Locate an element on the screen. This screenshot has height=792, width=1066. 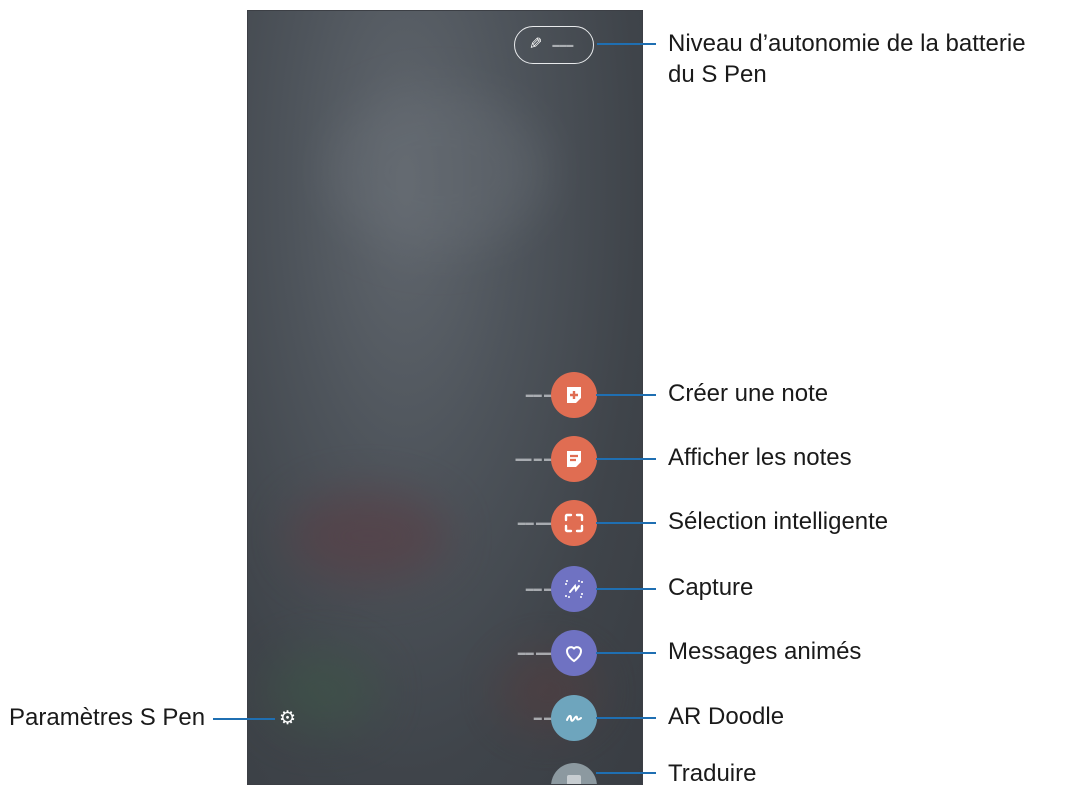
shortcut-smart-select: ▬▬ ▬▬▬ is located at coordinates (445, 523).